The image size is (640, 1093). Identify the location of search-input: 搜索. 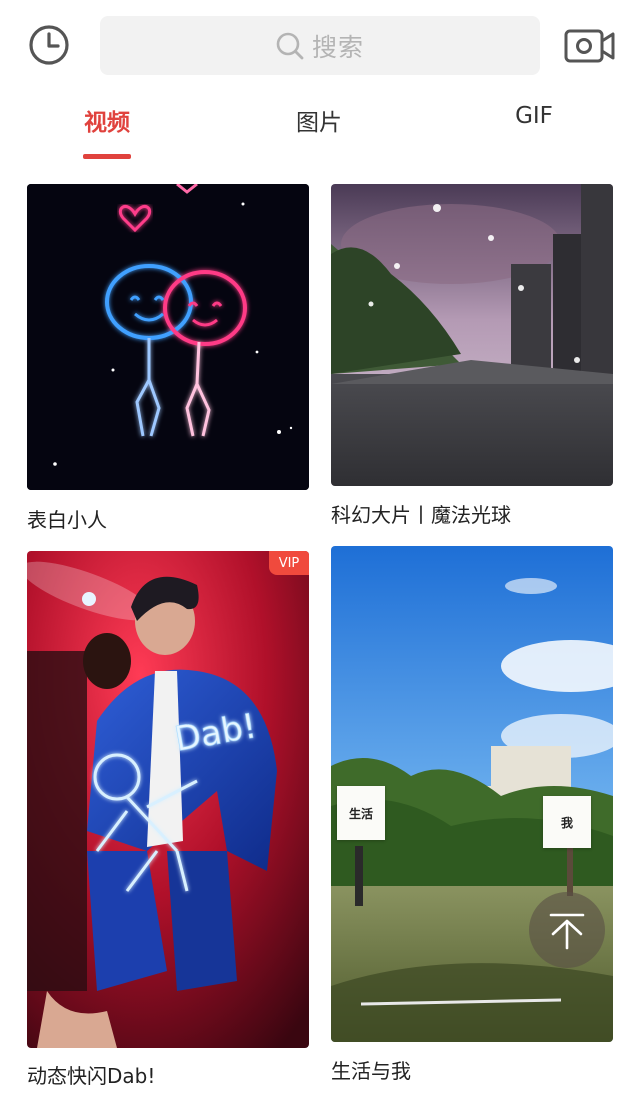
(320, 45).